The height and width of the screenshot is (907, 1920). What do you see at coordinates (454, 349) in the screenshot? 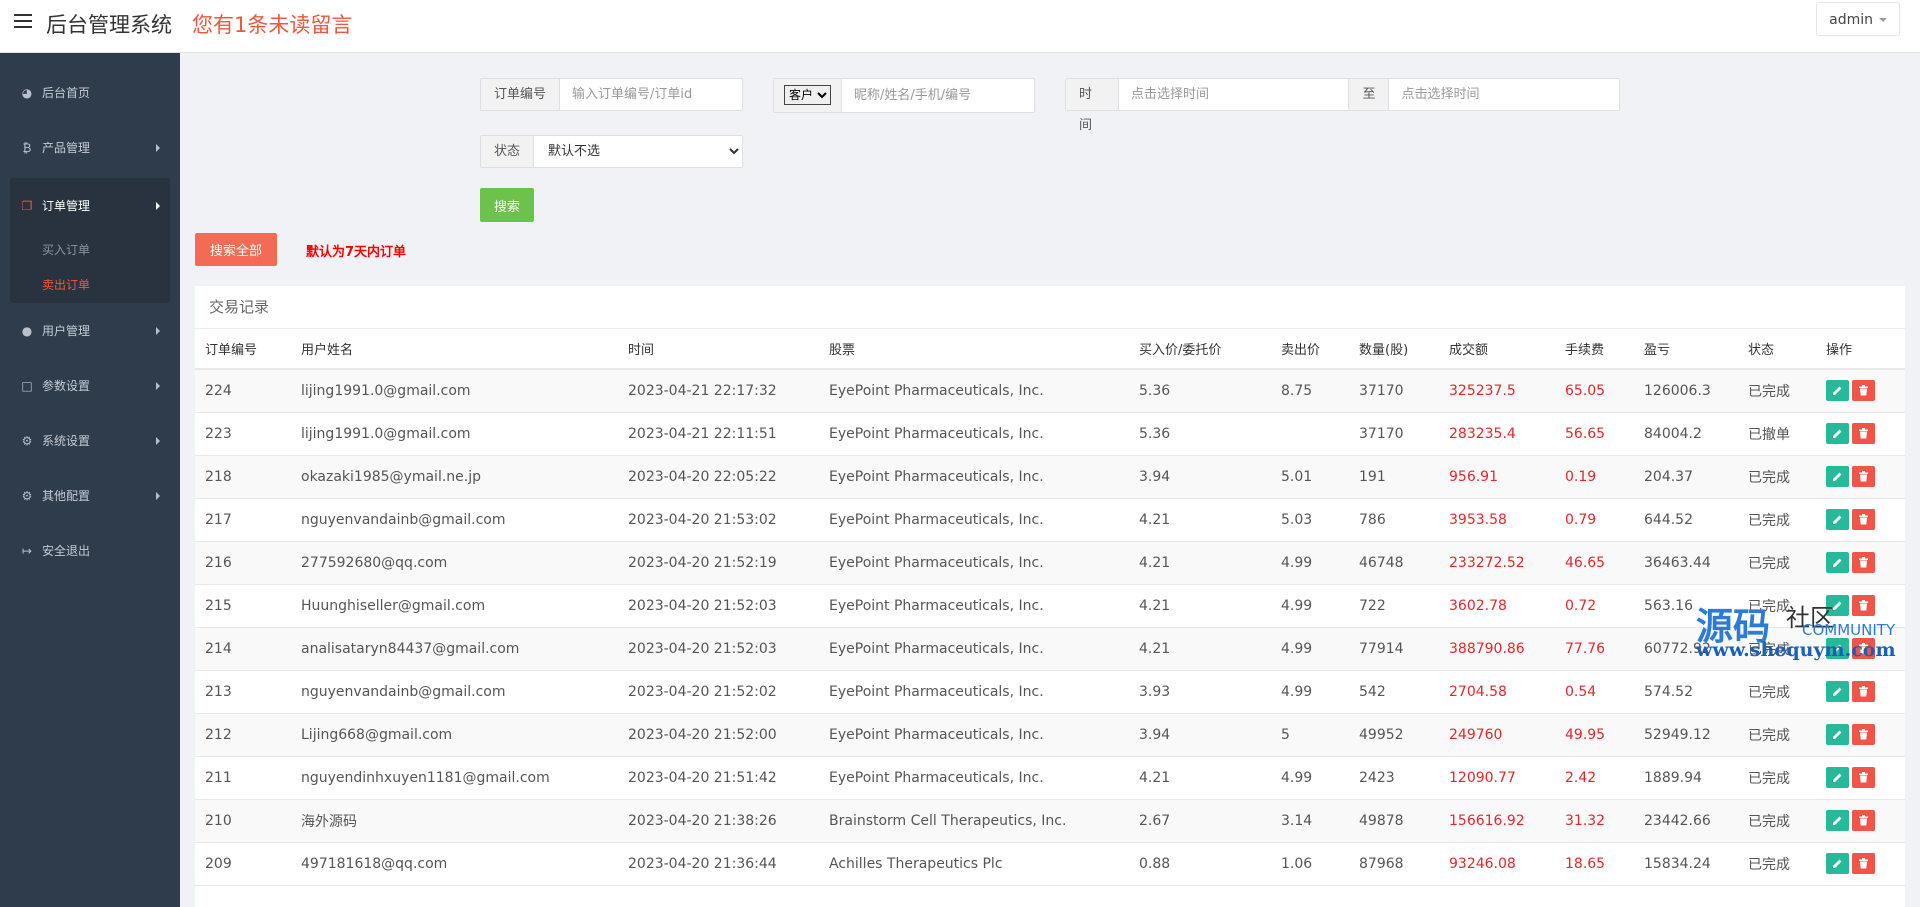
I see `column-header: 用户姓名` at bounding box center [454, 349].